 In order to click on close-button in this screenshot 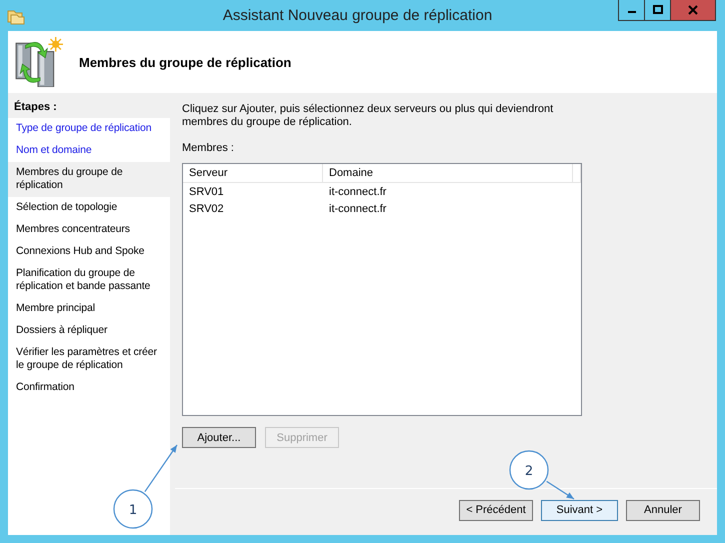, I will do `click(693, 10)`.